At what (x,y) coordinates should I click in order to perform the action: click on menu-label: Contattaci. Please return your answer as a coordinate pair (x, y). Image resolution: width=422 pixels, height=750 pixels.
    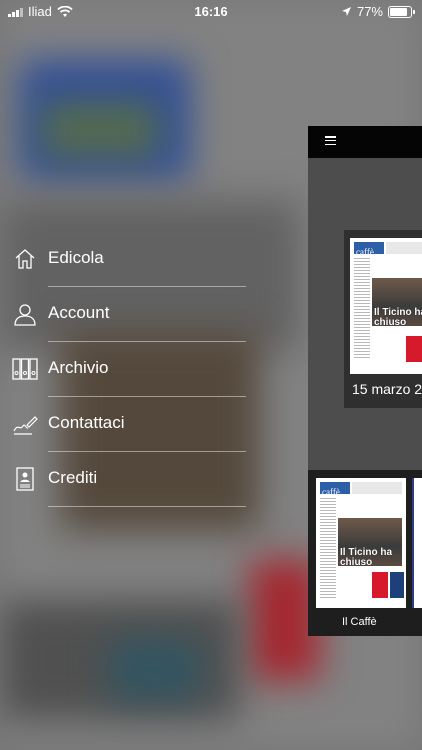
    Looking at the image, I should click on (86, 422).